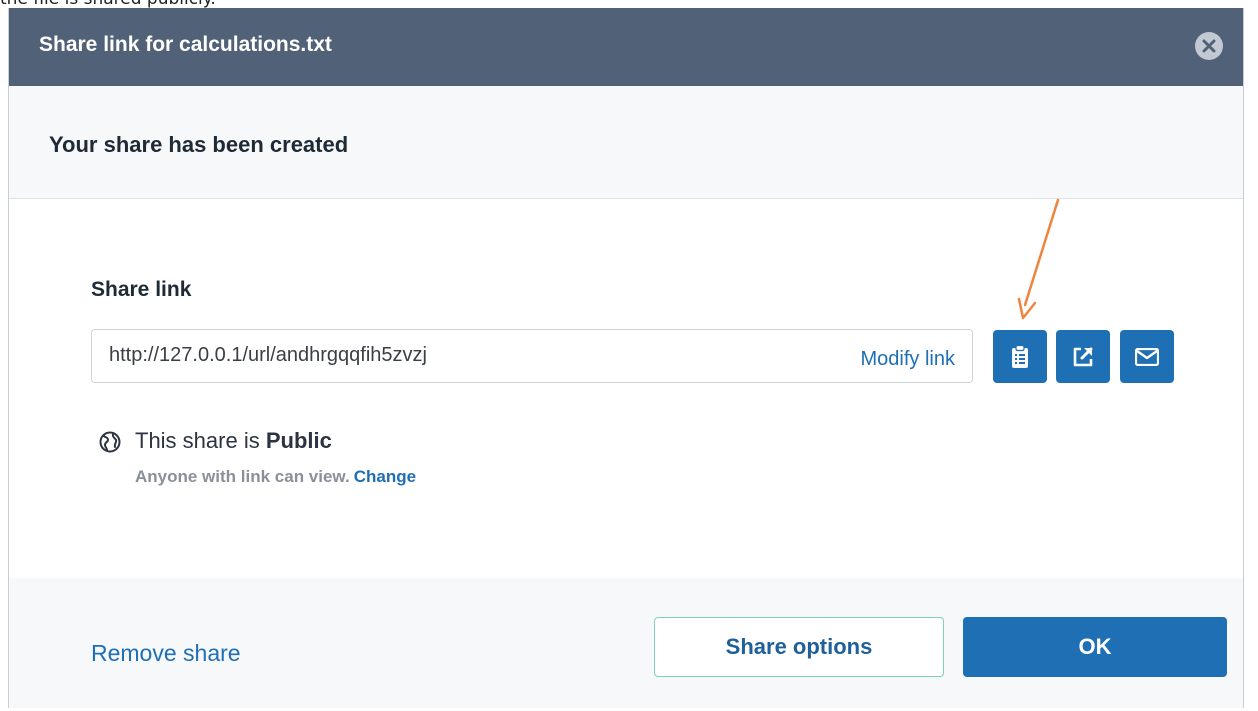 This screenshot has width=1258, height=711. What do you see at coordinates (200, 440) in the screenshot?
I see `visibility-prefix: This share is` at bounding box center [200, 440].